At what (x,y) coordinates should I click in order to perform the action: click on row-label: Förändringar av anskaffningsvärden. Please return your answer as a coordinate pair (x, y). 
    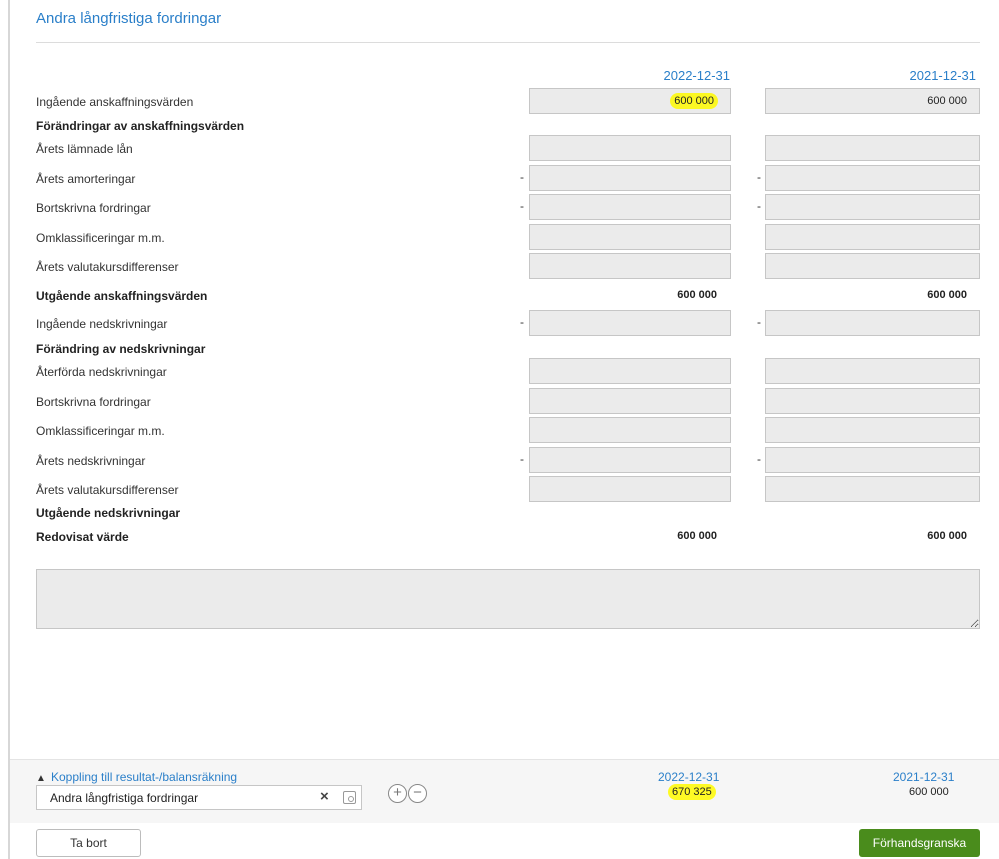
    Looking at the image, I should click on (140, 126).